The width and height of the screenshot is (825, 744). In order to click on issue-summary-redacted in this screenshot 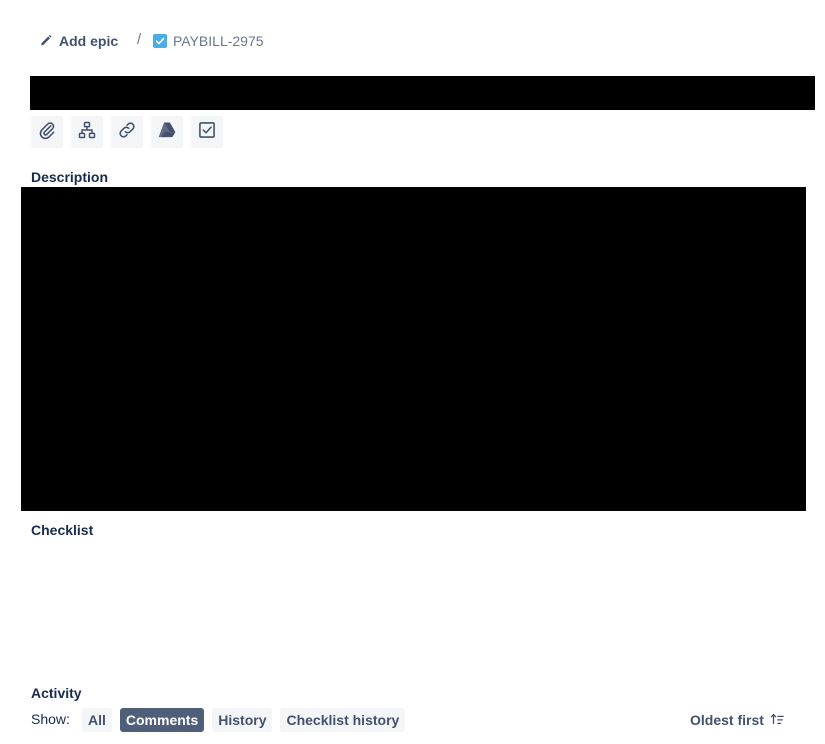, I will do `click(422, 93)`.